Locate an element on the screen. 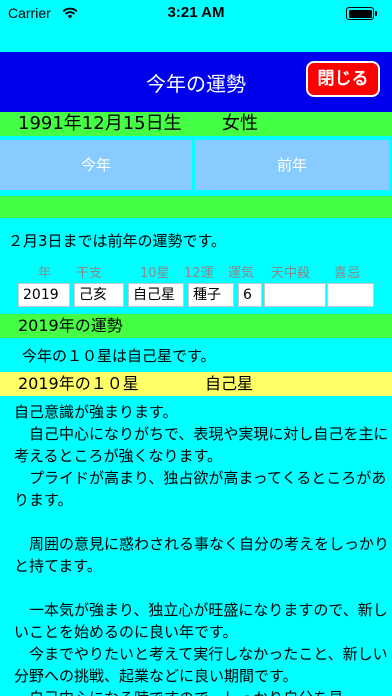 The height and width of the screenshot is (696, 392). header-eto: 干支 is located at coordinates (89, 273).